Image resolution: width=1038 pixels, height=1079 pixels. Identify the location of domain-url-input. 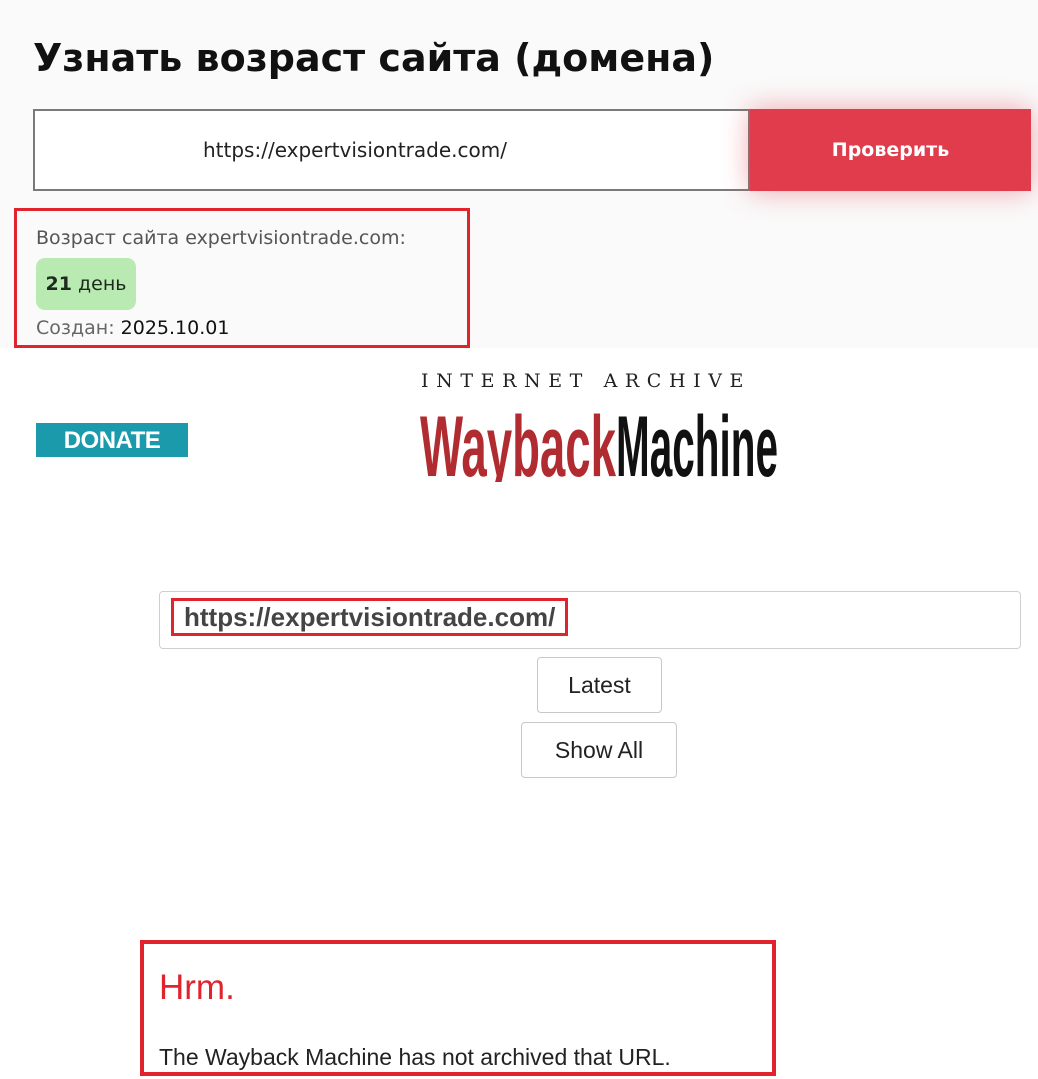
(391, 150).